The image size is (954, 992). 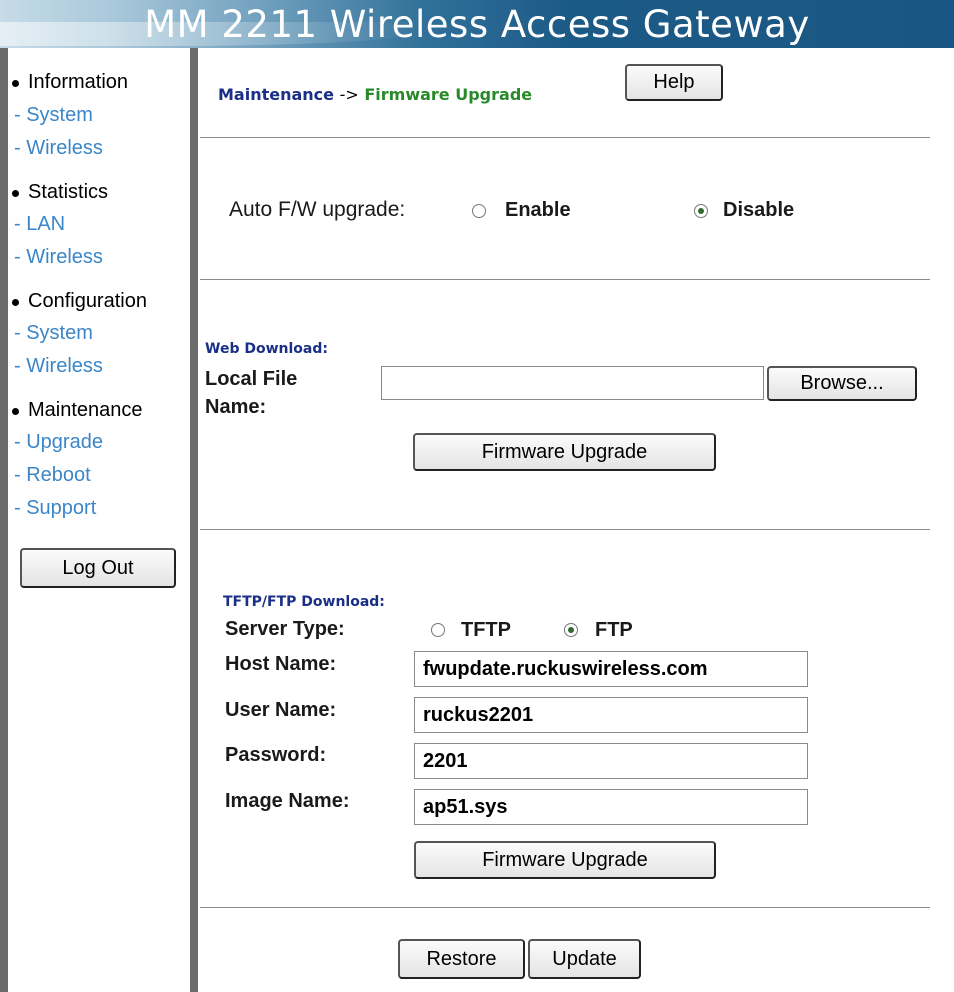 I want to click on image-name-label: Image Name:, so click(x=287, y=801).